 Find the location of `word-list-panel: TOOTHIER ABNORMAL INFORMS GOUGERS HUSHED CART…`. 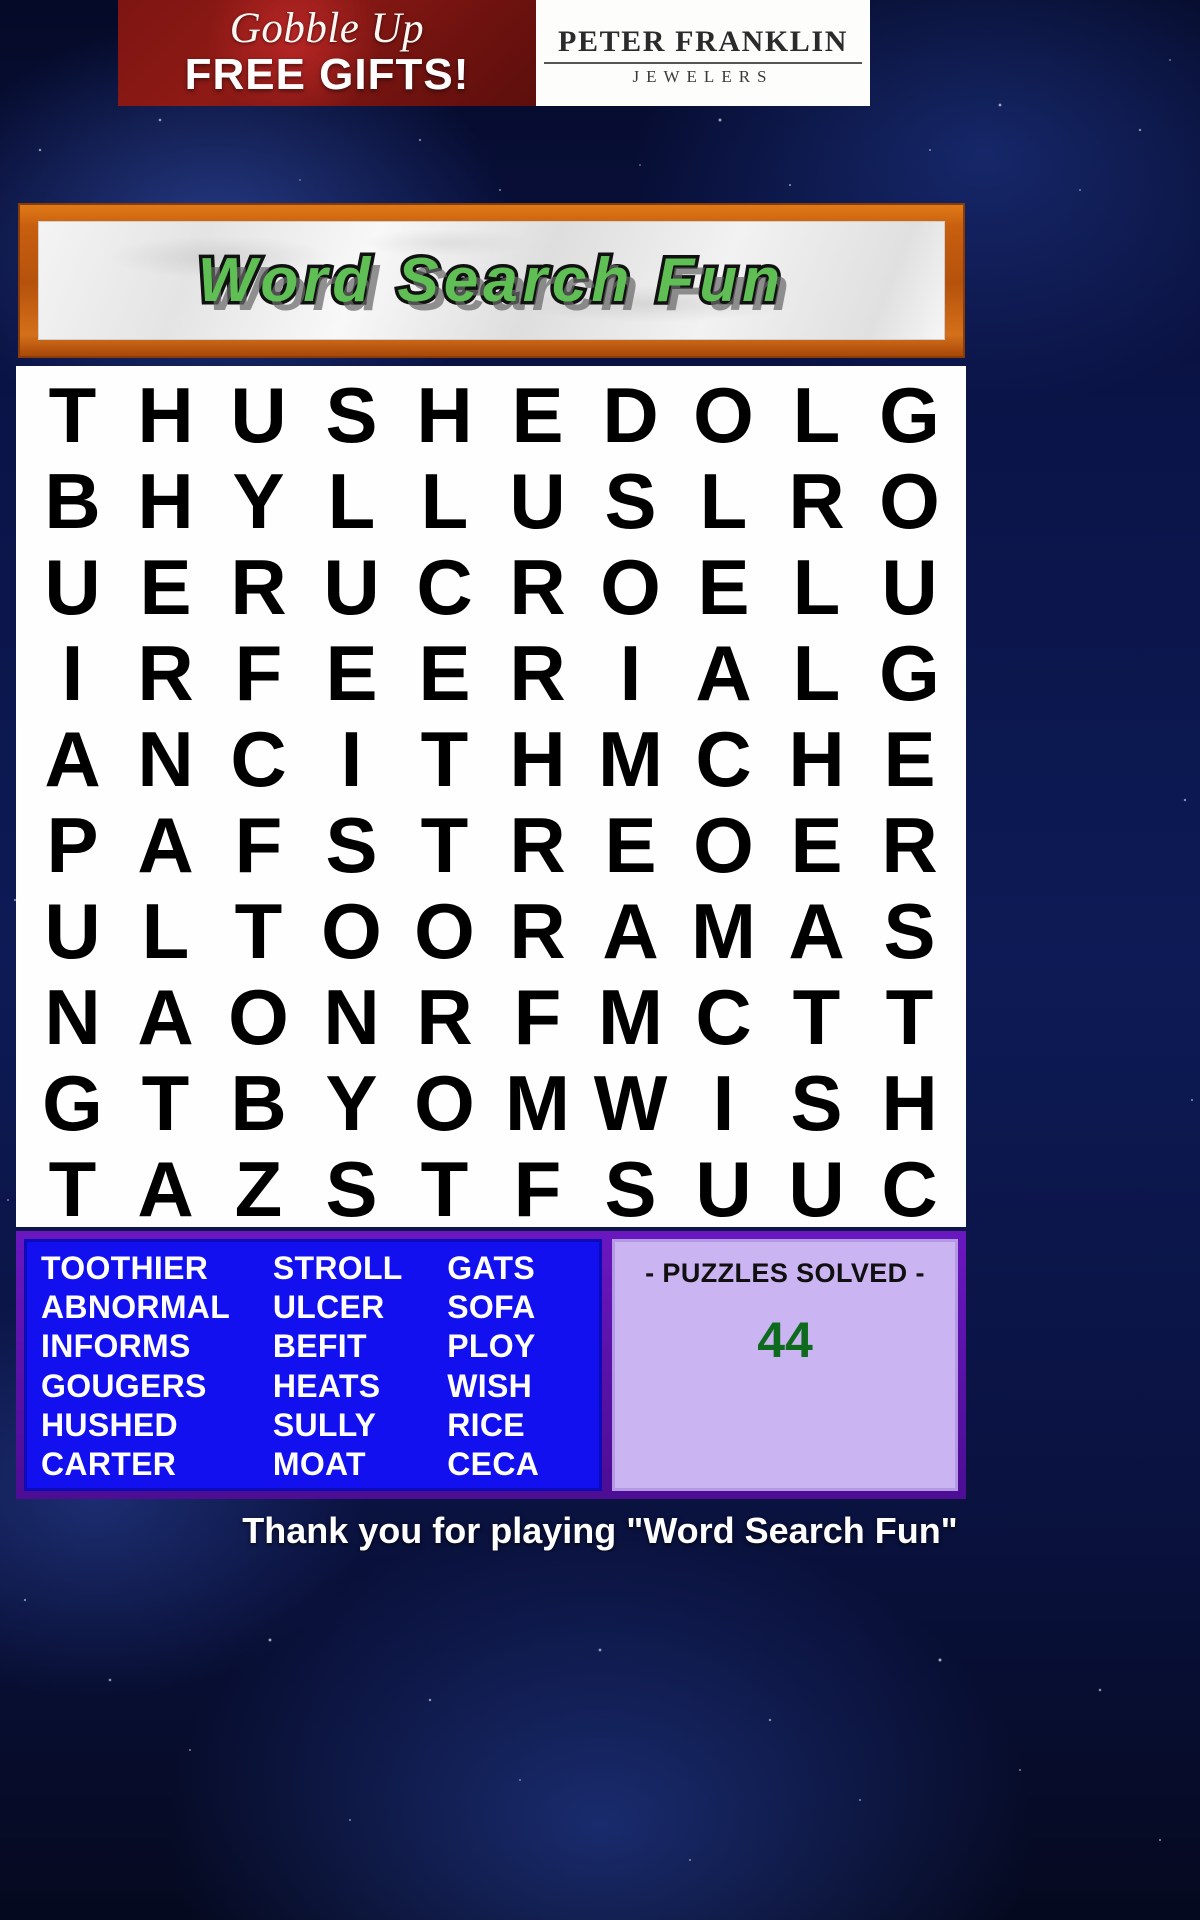

word-list-panel: TOOTHIER ABNORMAL INFORMS GOUGERS HUSHED CART… is located at coordinates (313, 1365).